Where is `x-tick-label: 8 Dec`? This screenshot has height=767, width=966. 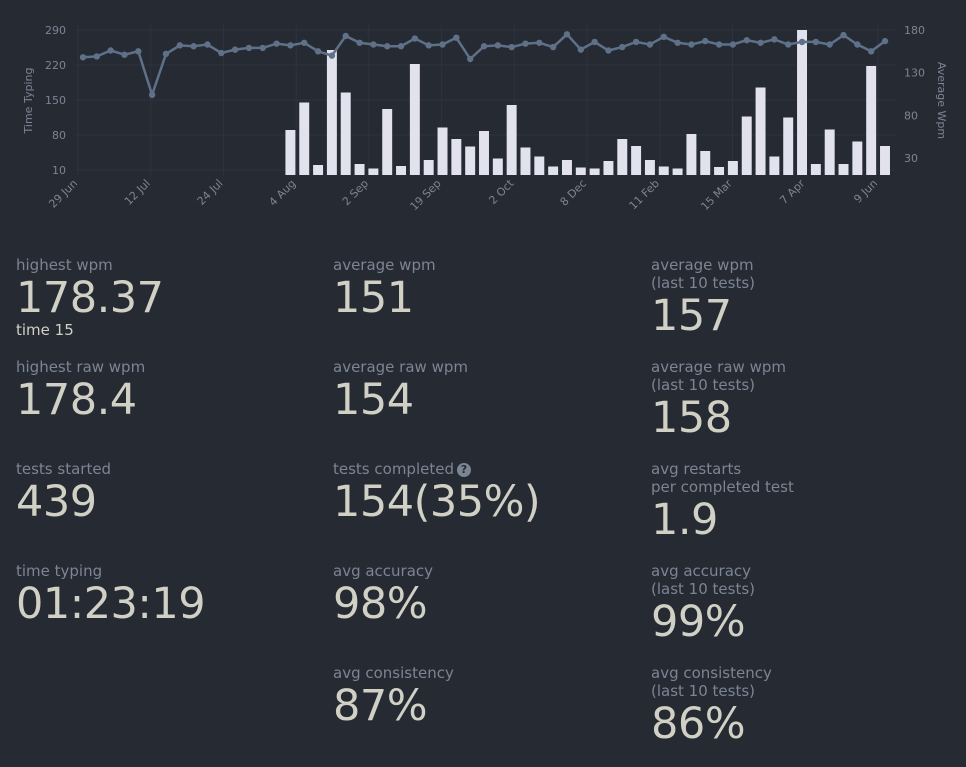
x-tick-label: 8 Dec is located at coordinates (574, 193).